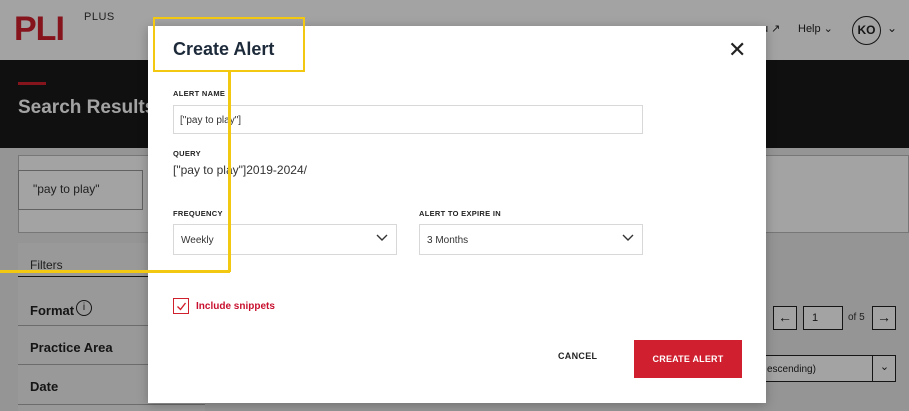  What do you see at coordinates (198, 213) in the screenshot?
I see `frequency-label: FREQUENCY` at bounding box center [198, 213].